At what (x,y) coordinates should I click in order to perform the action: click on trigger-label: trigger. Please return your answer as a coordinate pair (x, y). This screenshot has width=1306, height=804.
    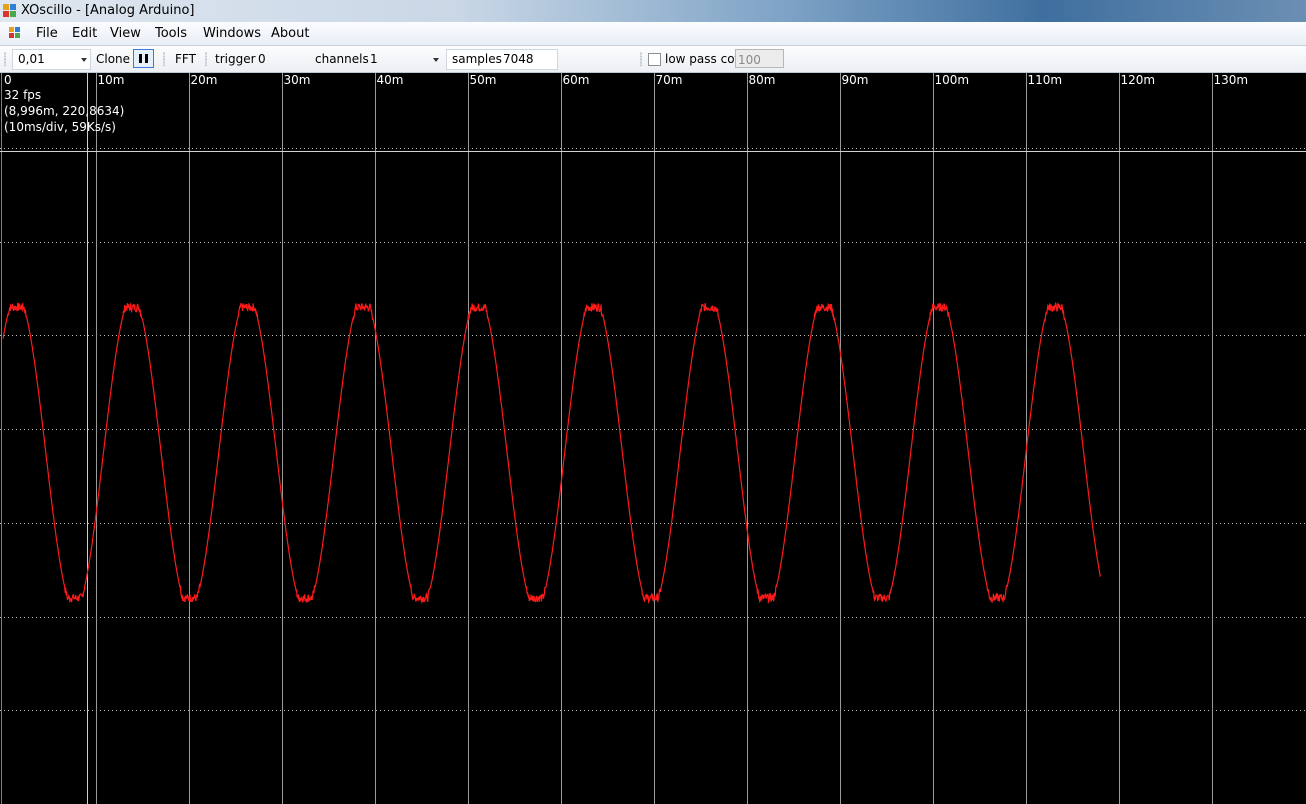
    Looking at the image, I should click on (235, 59).